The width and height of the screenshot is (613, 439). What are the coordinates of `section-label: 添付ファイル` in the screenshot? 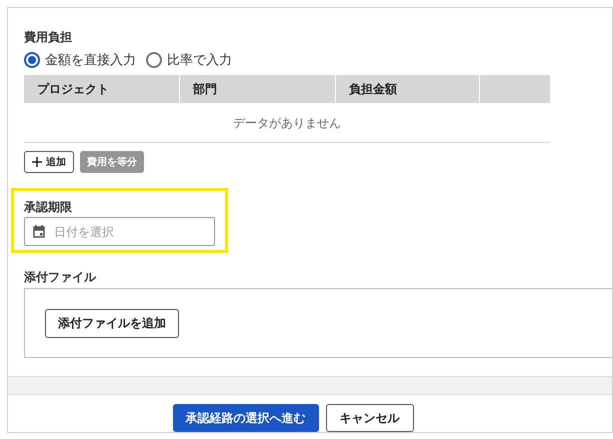 It's located at (61, 277).